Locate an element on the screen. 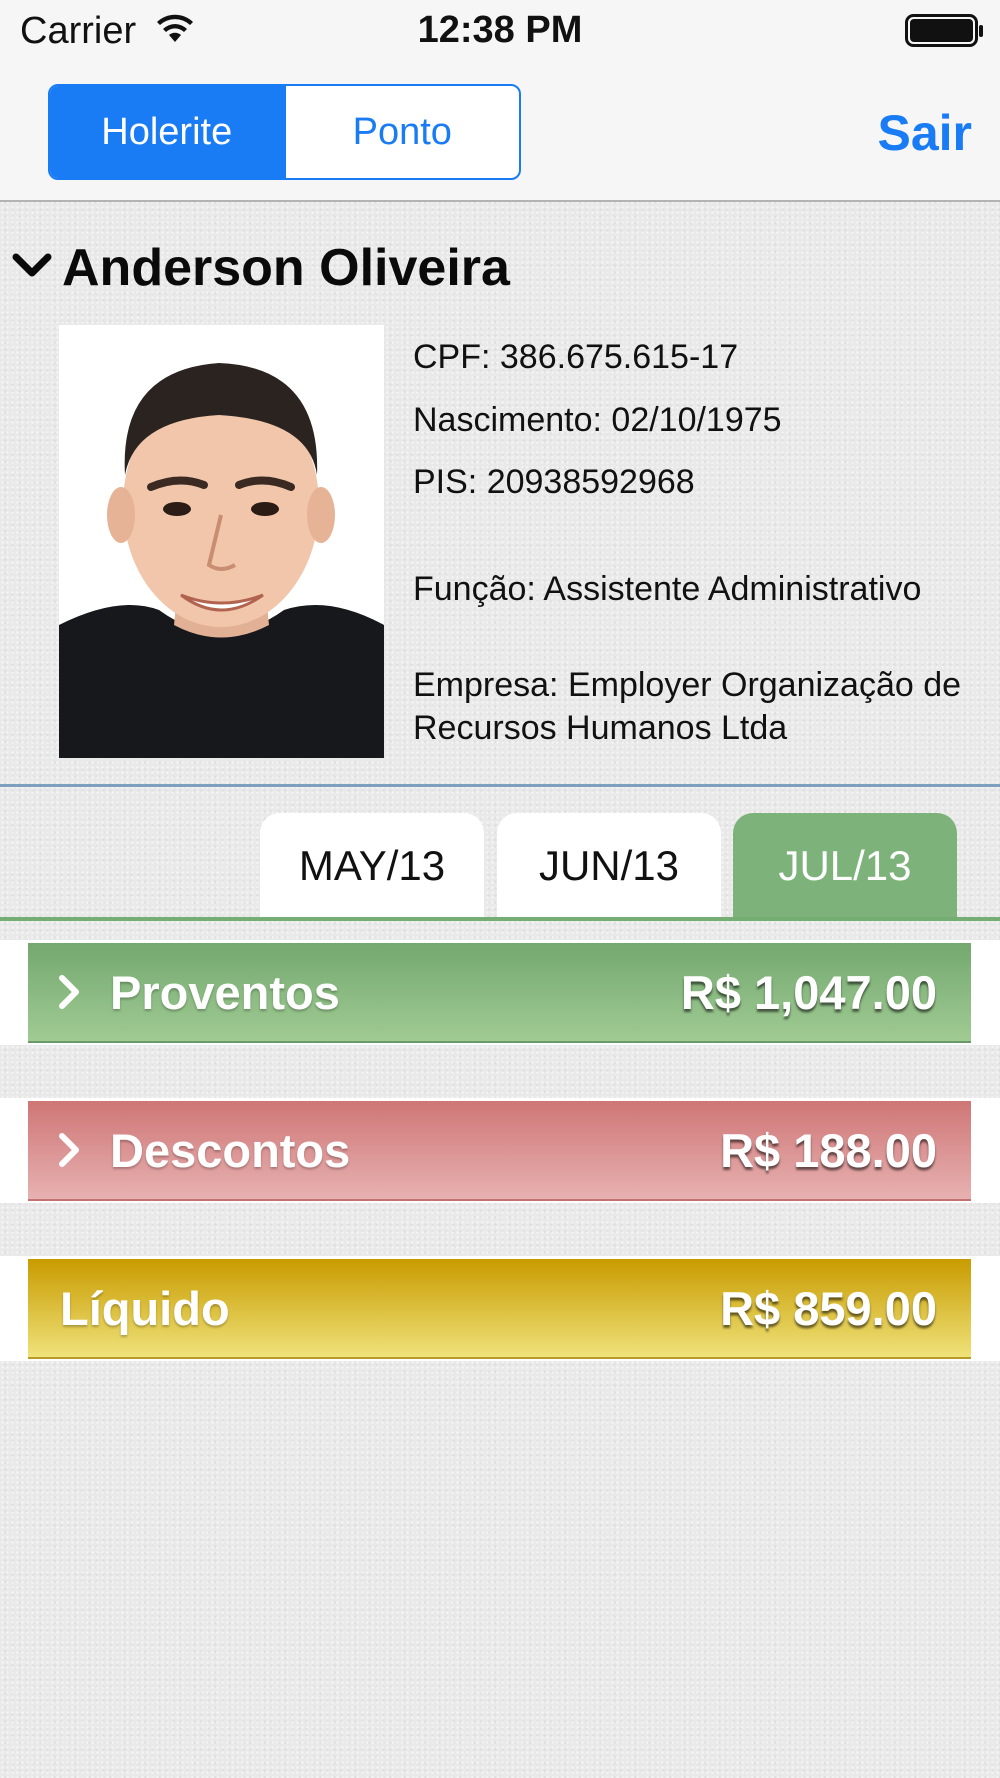 The height and width of the screenshot is (1778, 1000). employee-photo is located at coordinates (221, 541).